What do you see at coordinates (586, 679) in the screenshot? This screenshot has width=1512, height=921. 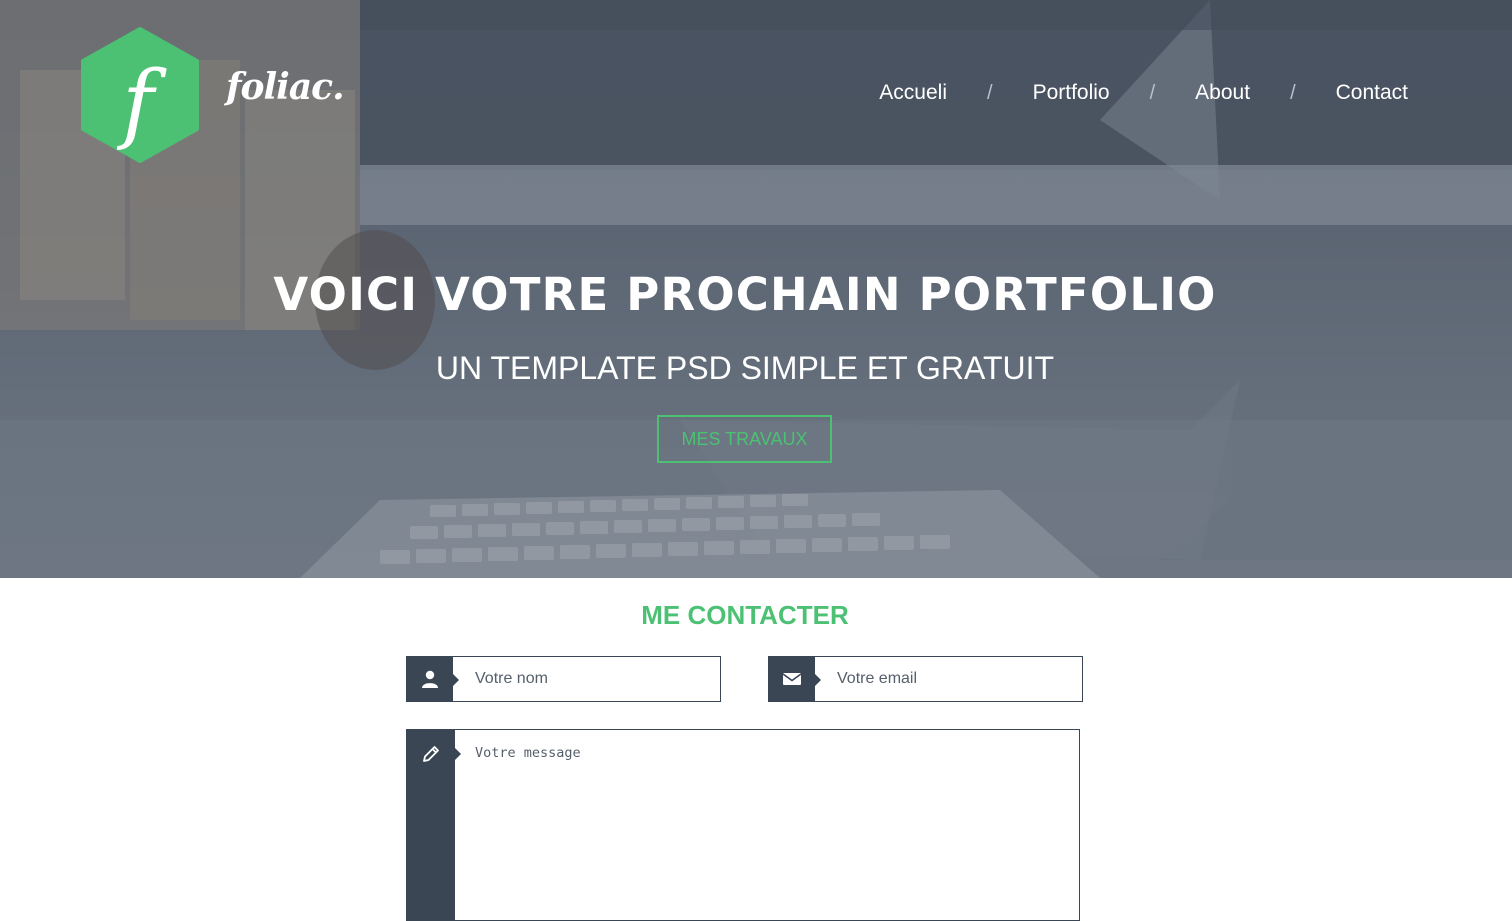 I see `name-input` at bounding box center [586, 679].